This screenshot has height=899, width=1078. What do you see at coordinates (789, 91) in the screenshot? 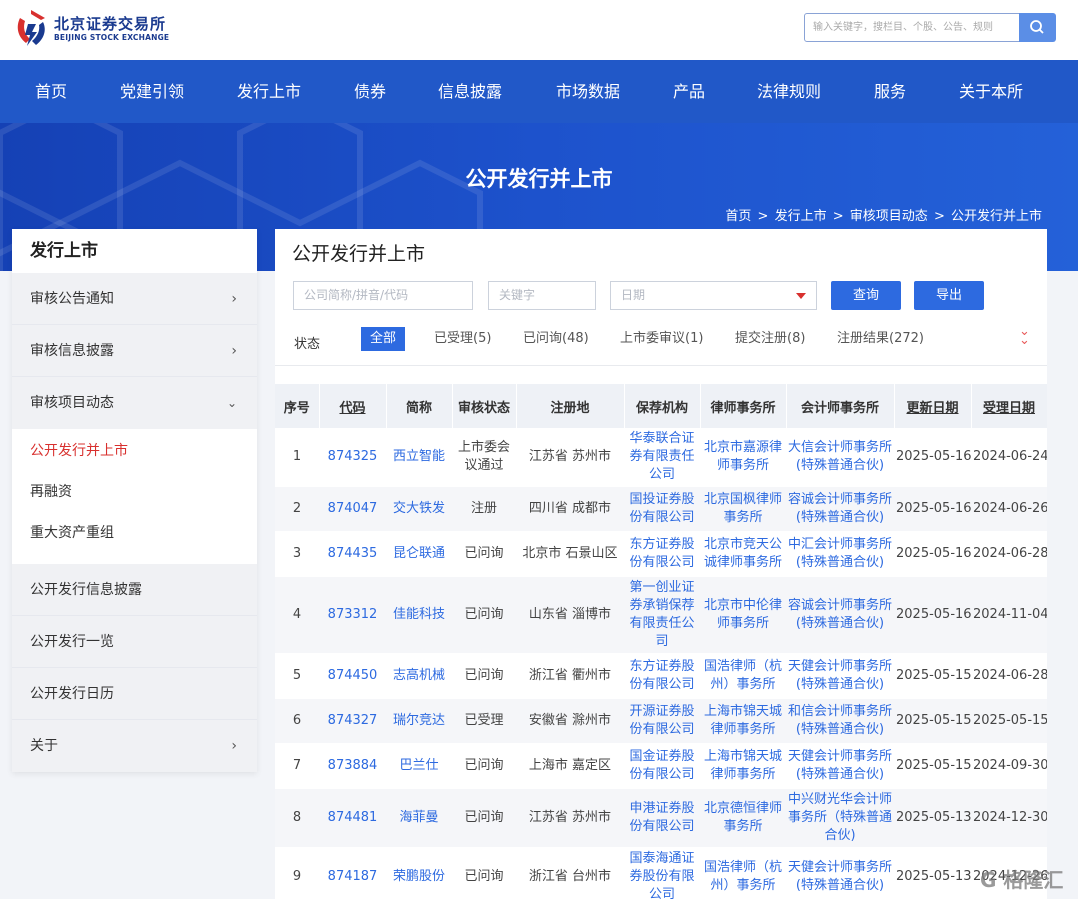
I see `nav-item-rules: 法律规则` at bounding box center [789, 91].